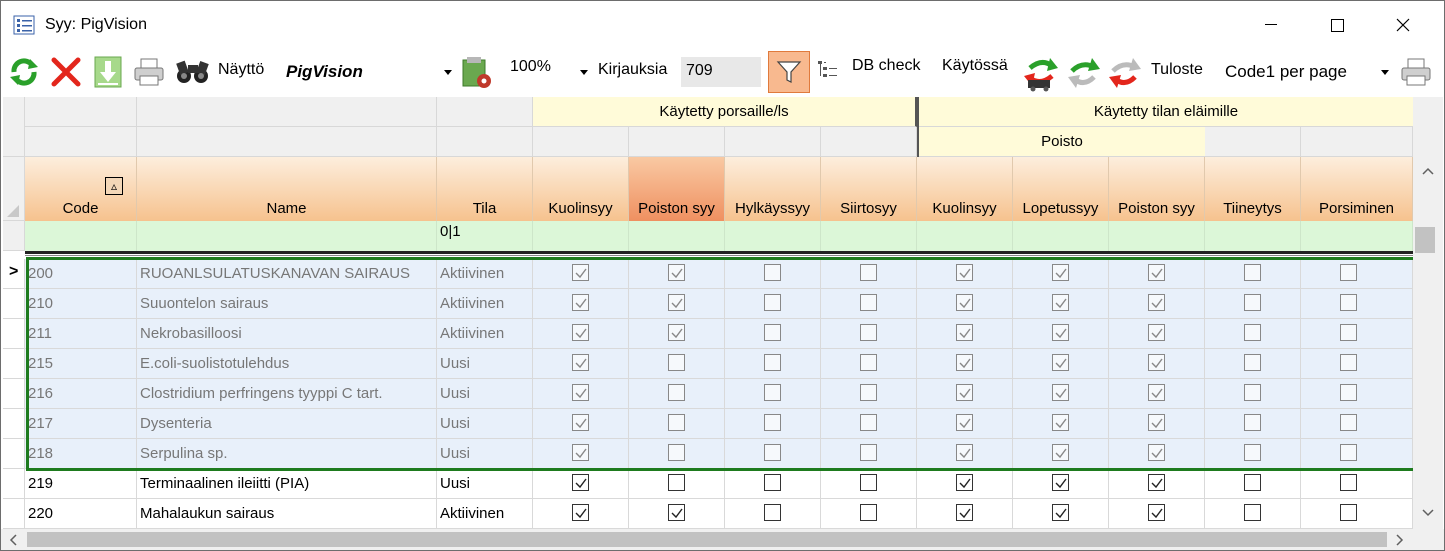  What do you see at coordinates (1253, 189) in the screenshot?
I see `column-header-10: Tiineytys` at bounding box center [1253, 189].